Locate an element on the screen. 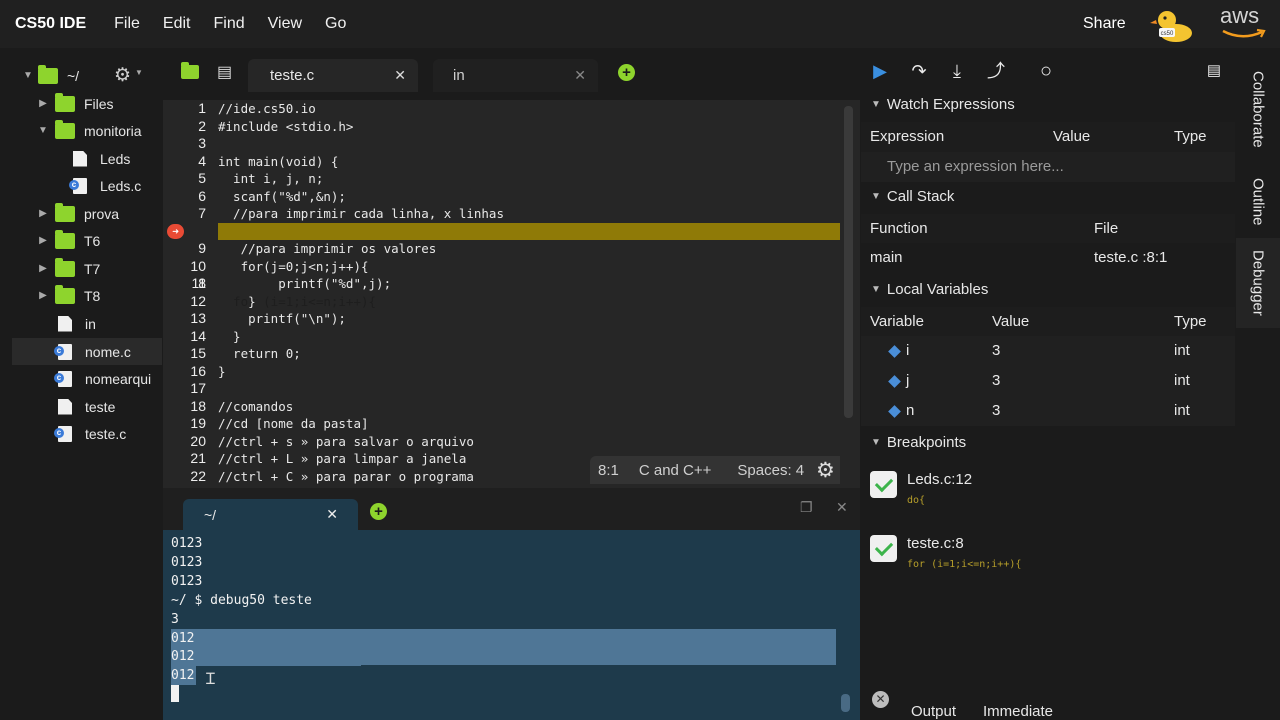  tab-in: in ✕ is located at coordinates (515, 75).